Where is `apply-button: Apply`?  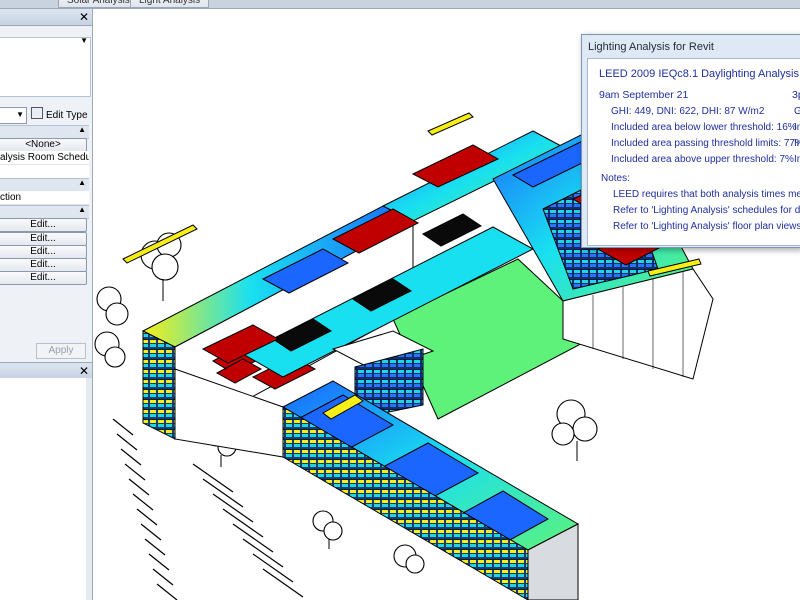 apply-button: Apply is located at coordinates (61, 351).